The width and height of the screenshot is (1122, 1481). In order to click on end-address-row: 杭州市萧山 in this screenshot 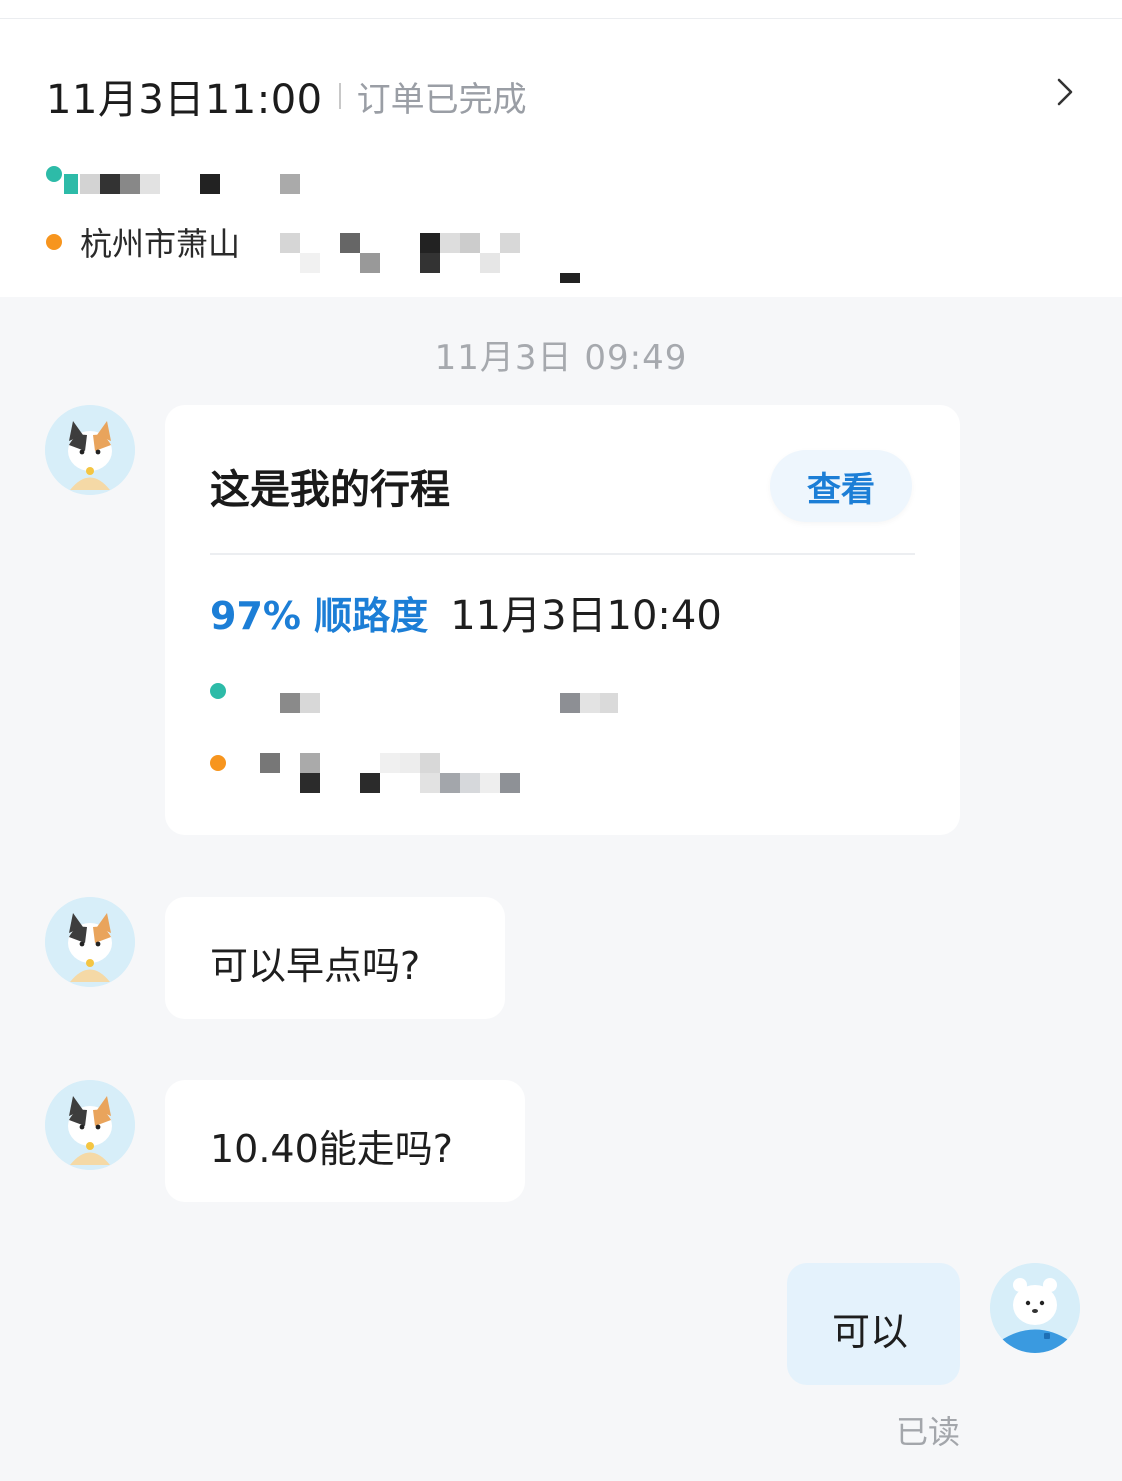, I will do `click(143, 242)`.